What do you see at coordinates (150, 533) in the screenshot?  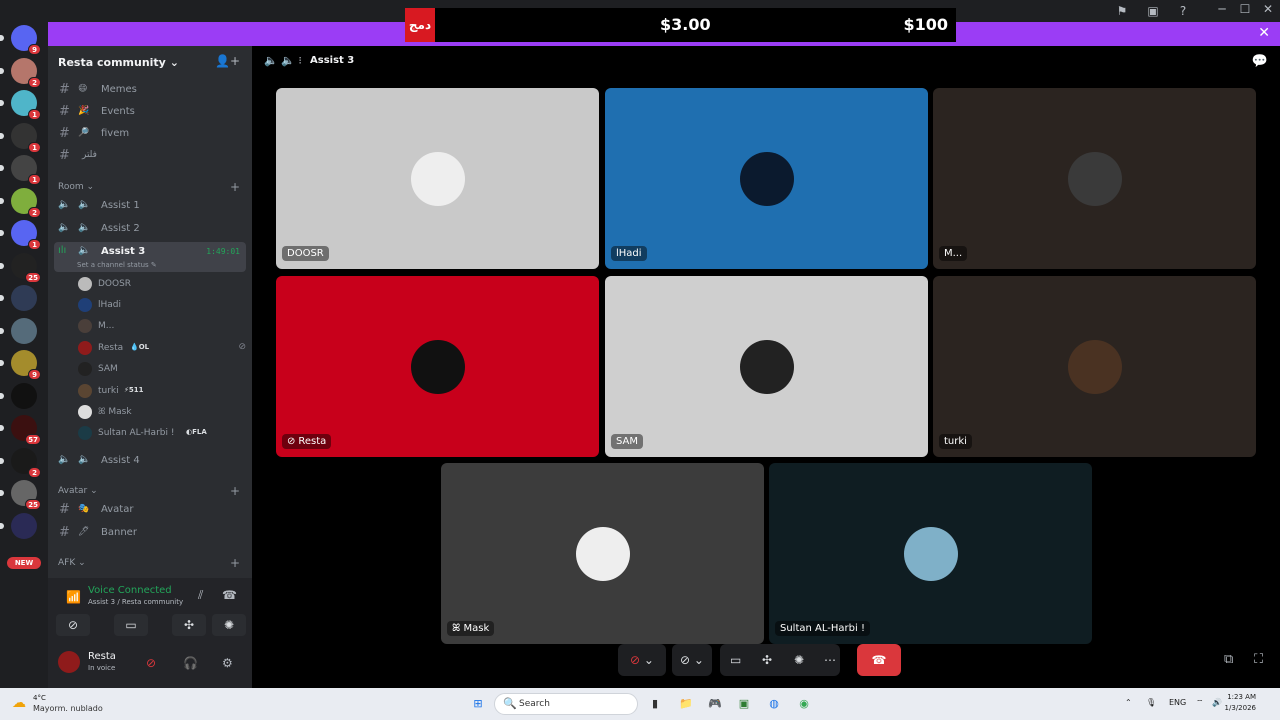 I see `channel-banner: # 🖊 Banner` at bounding box center [150, 533].